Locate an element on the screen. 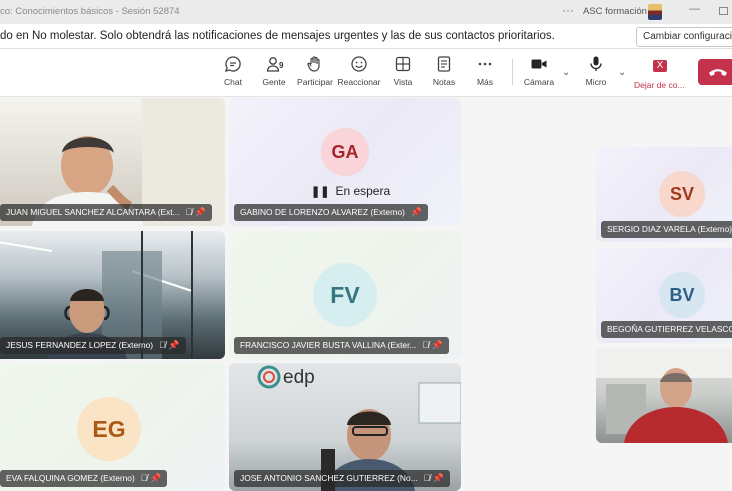  avatar: SV is located at coordinates (682, 194).